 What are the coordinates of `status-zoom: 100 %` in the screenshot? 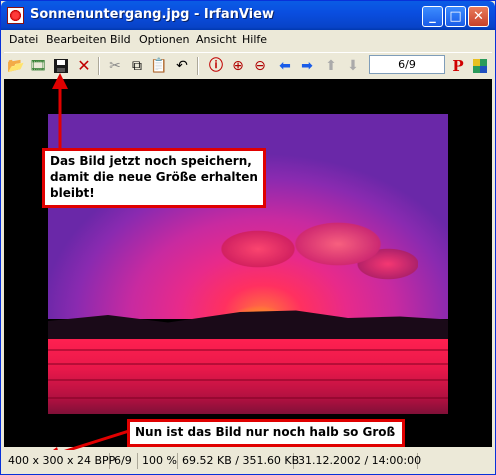 It's located at (158, 461).